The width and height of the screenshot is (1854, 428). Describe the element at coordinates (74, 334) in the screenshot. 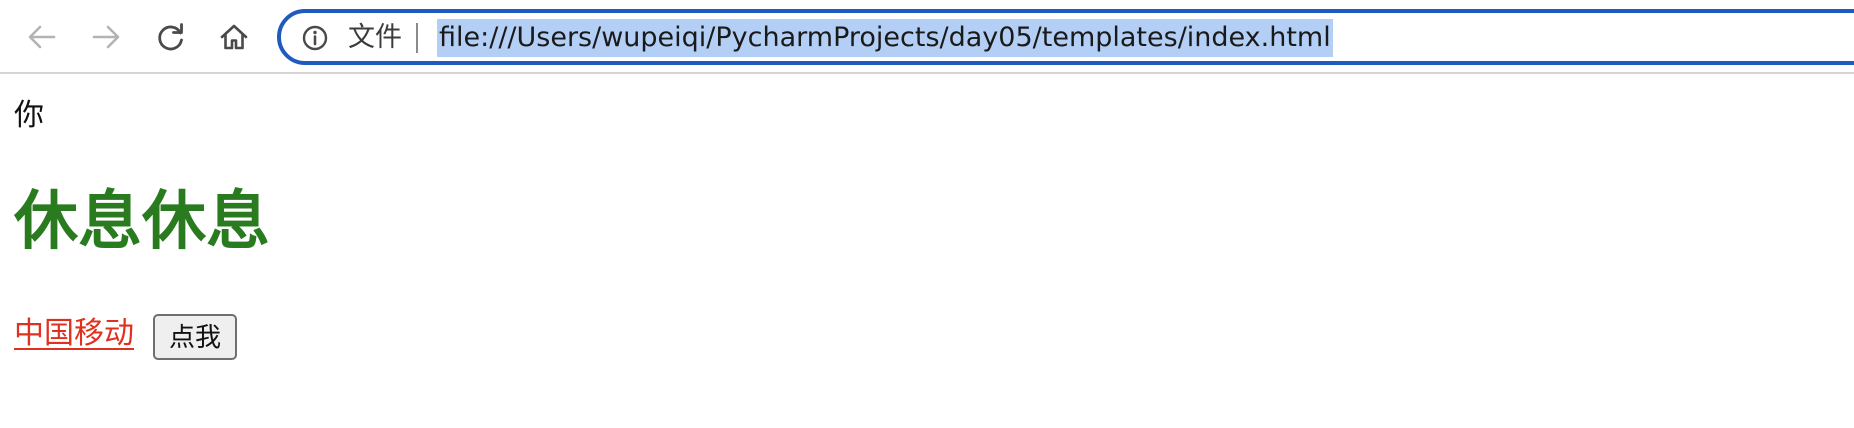

I see `china-mobile-link: 中国移动` at that location.